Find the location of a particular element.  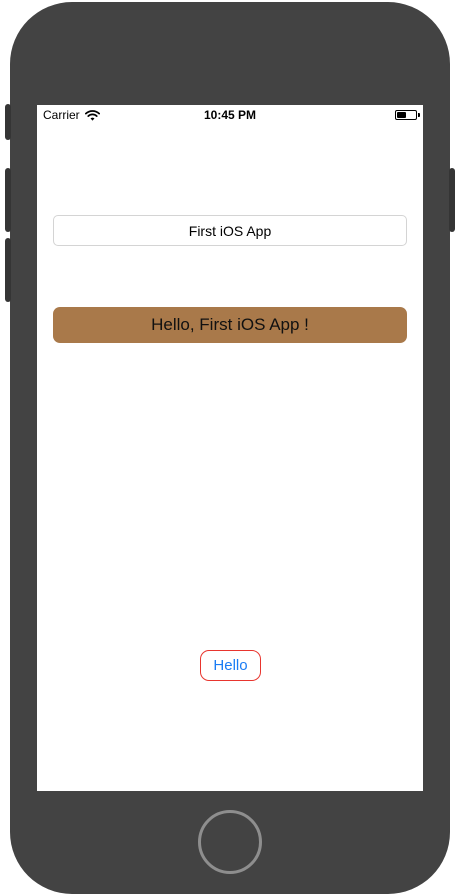

greeting-label-text: Hello, First iOS App ! is located at coordinates (230, 324).